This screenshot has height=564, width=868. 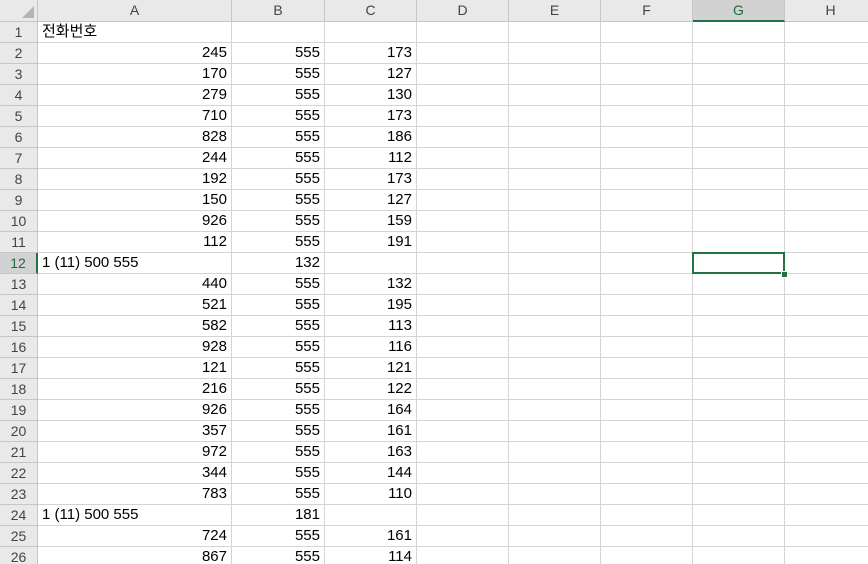 What do you see at coordinates (19, 368) in the screenshot?
I see `row-header: 17` at bounding box center [19, 368].